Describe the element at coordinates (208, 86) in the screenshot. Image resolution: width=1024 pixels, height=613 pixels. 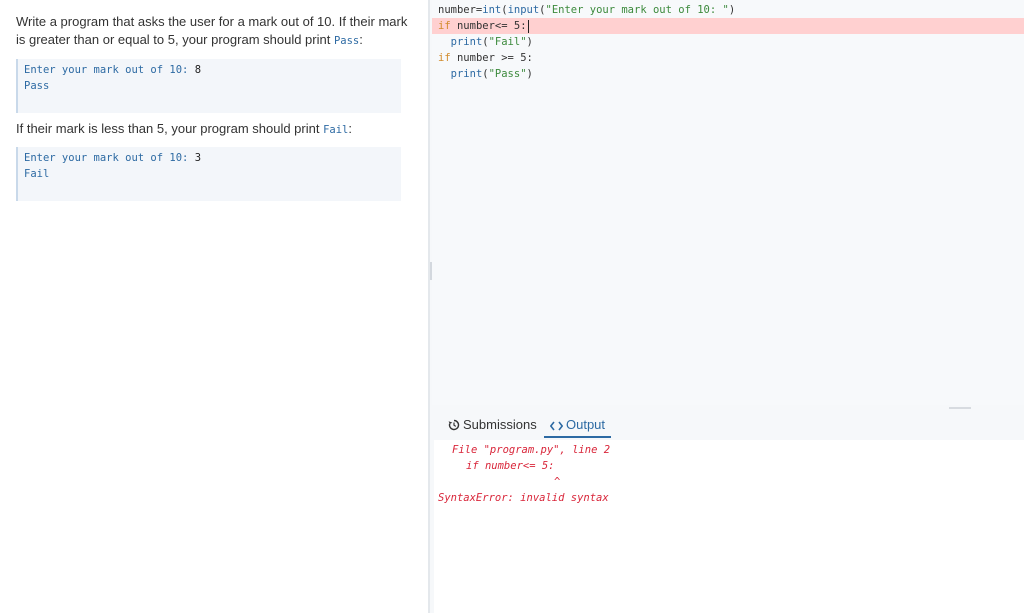
I see `example-block-1: Enter your mark out of 10: 8 Pass` at that location.